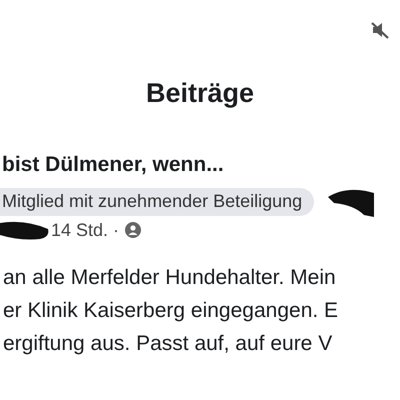 The image size is (400, 400). I want to click on member-badge: Mitglied mit zunehmender Beteiligung, so click(157, 202).